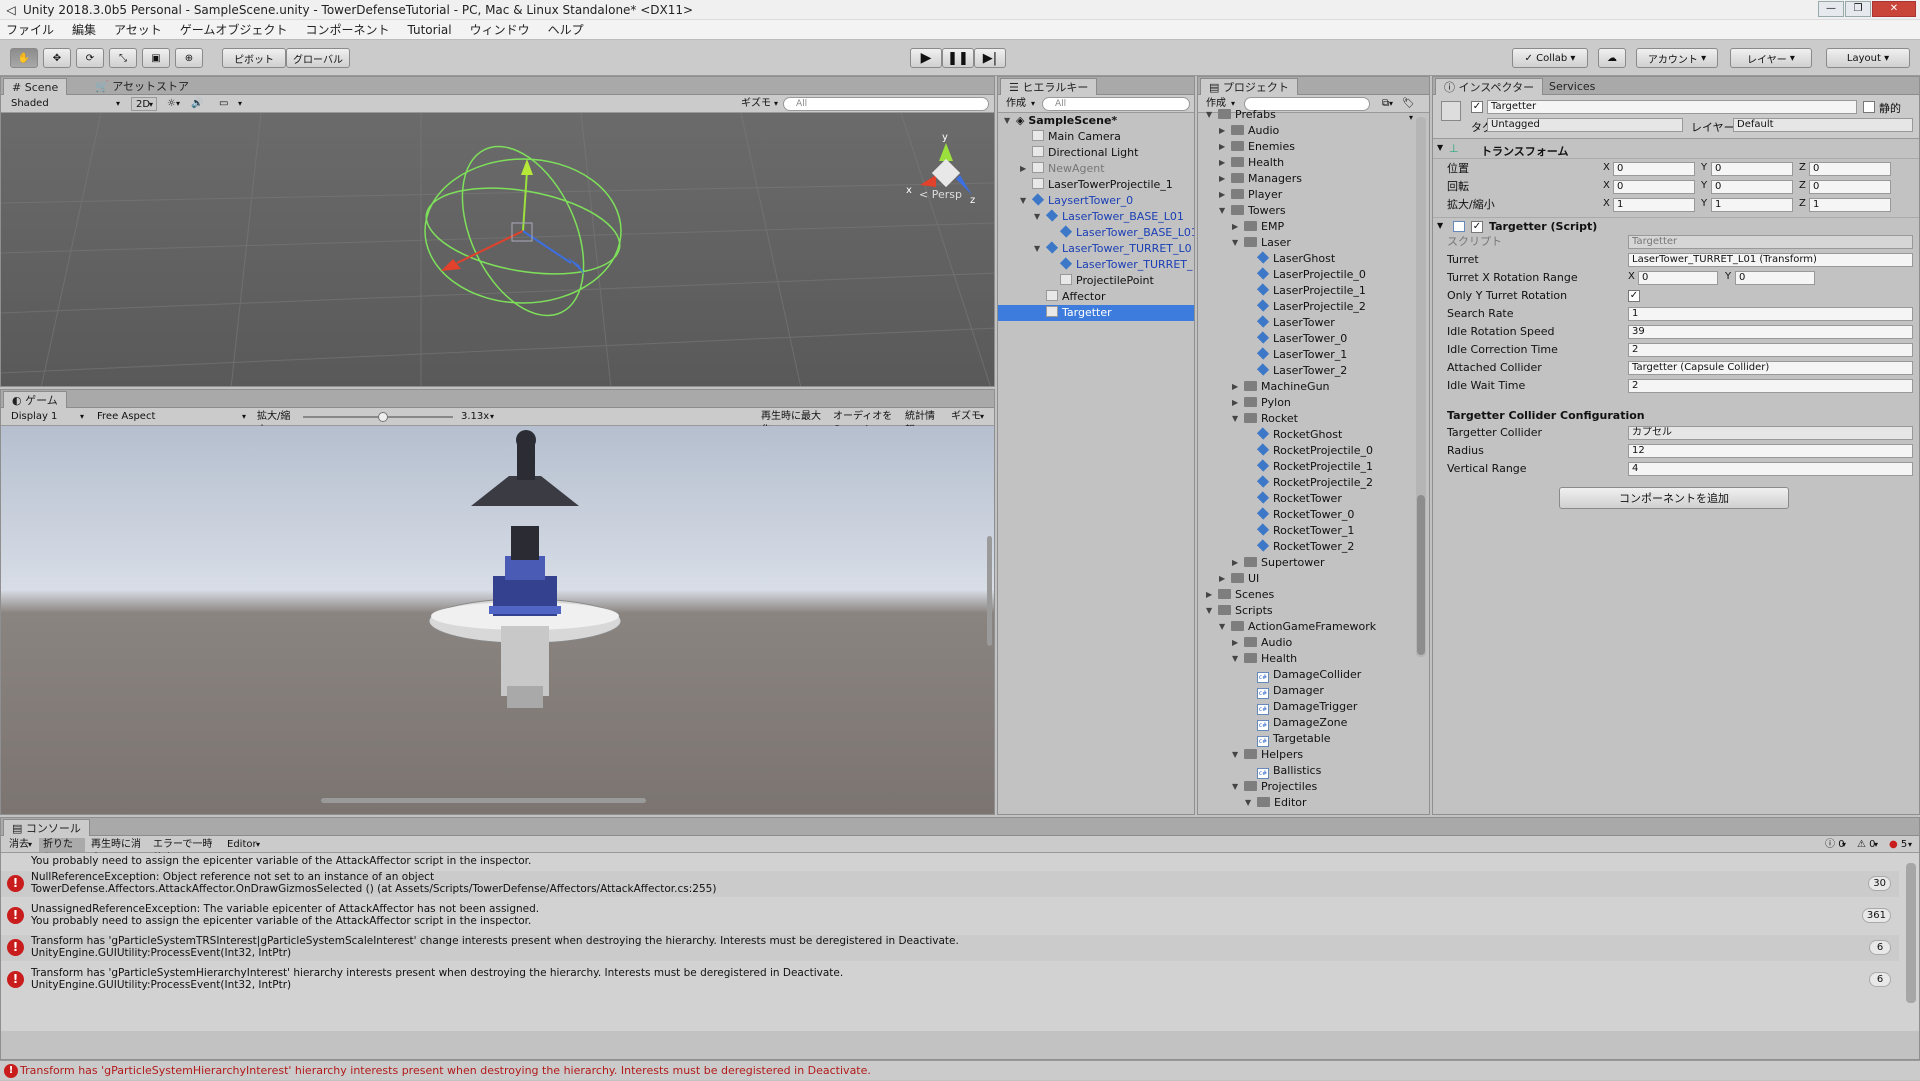 This screenshot has height=1081, width=1920. Describe the element at coordinates (1585, 125) in the screenshot. I see `tag-dropdown: Untagged` at that location.